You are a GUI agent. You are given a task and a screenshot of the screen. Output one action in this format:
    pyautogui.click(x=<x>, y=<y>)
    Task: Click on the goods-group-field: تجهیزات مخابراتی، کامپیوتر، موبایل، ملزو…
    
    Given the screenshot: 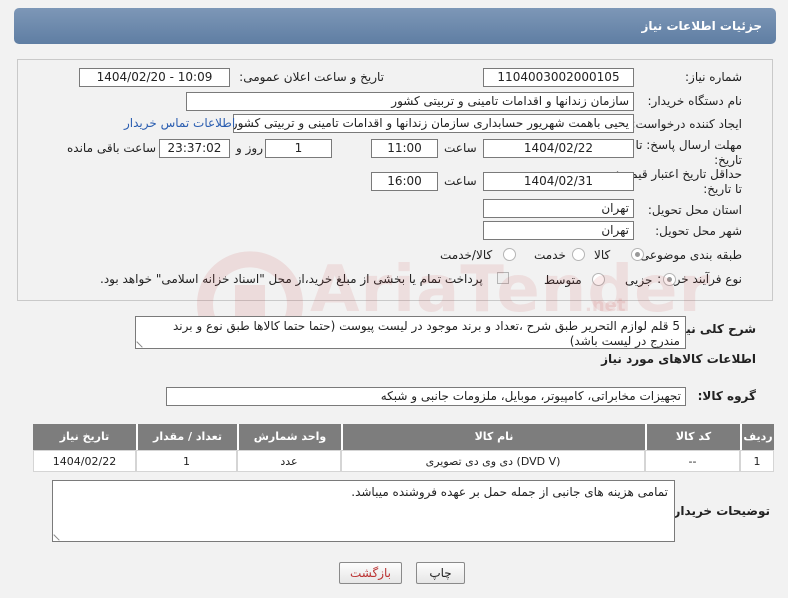 What is the action you would take?
    pyautogui.click(x=426, y=396)
    